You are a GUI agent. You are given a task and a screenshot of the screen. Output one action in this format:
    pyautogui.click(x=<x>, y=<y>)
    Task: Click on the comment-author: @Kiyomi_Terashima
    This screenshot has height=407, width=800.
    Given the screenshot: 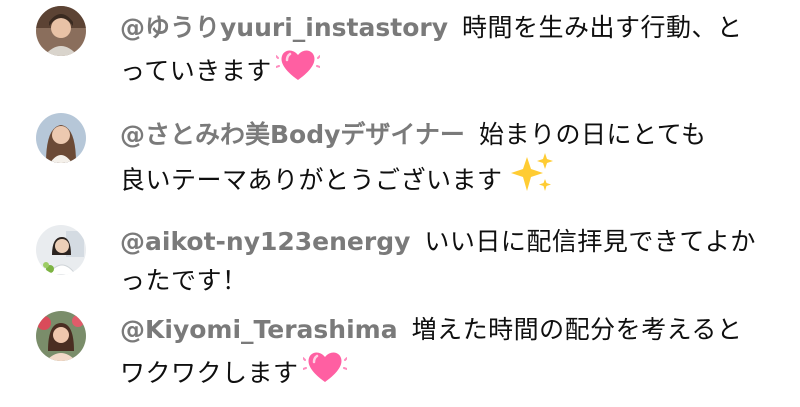 What is the action you would take?
    pyautogui.click(x=259, y=329)
    